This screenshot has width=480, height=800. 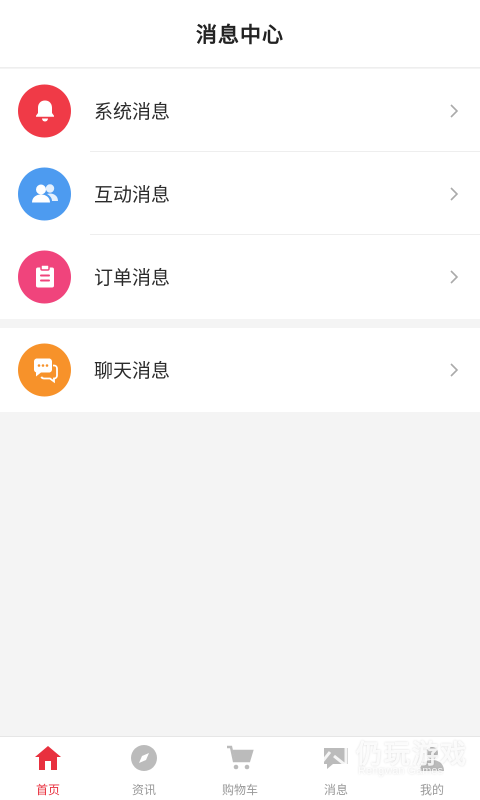 I want to click on tab-cart: 购物车, so click(x=240, y=768).